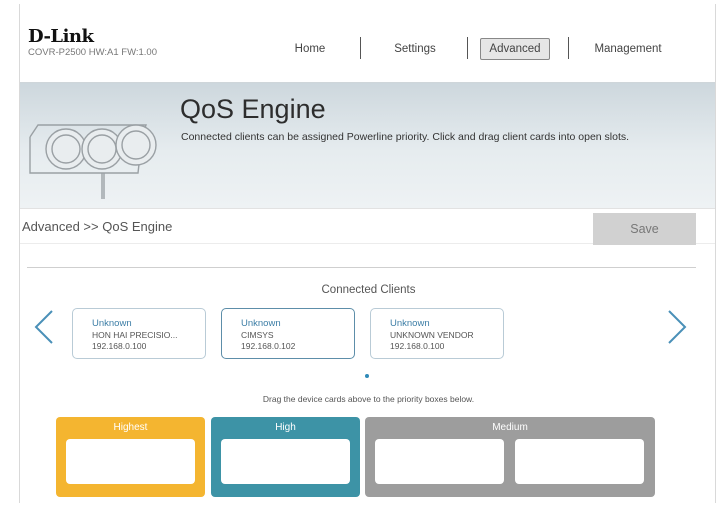  I want to click on page-title: QoS Engine, so click(253, 109).